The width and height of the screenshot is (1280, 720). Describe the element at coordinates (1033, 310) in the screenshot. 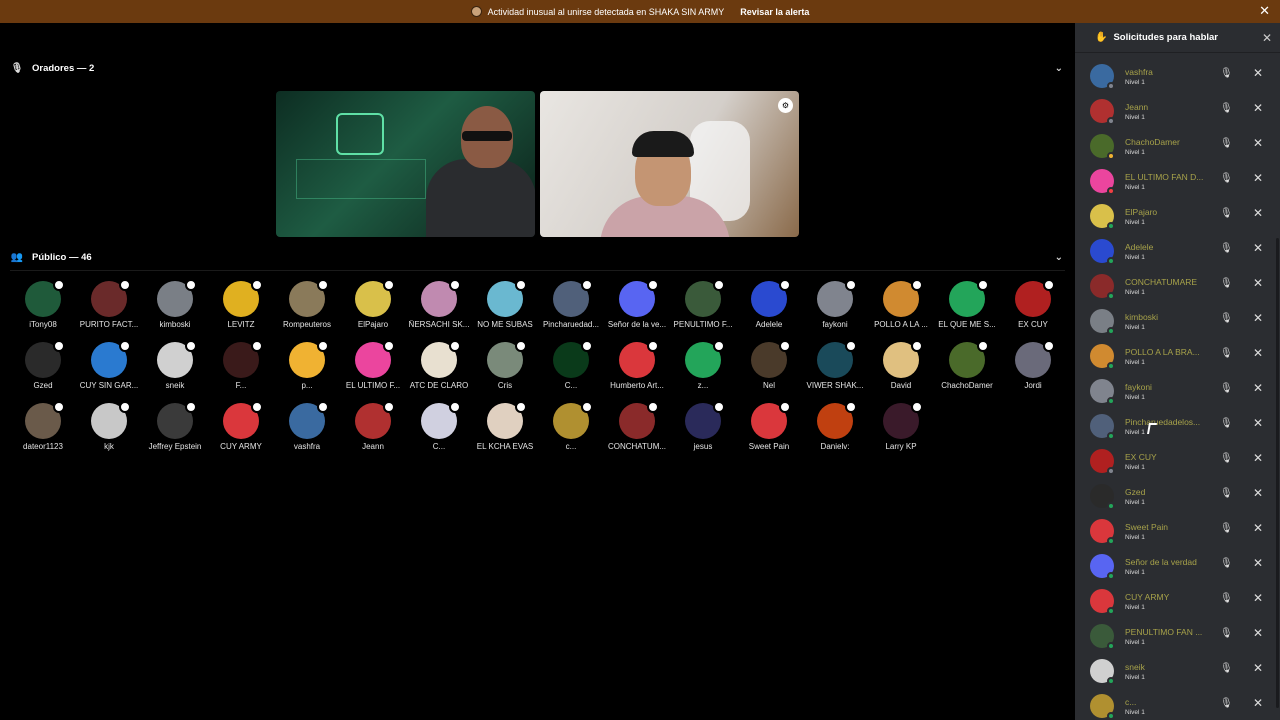

I see `audience-member: EX CUY` at that location.